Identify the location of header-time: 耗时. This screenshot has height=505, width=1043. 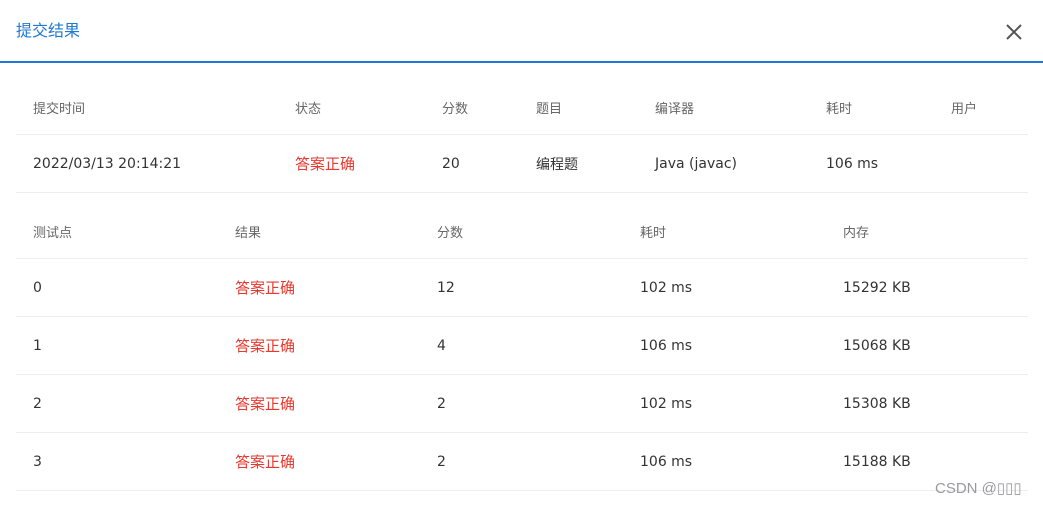
(653, 233).